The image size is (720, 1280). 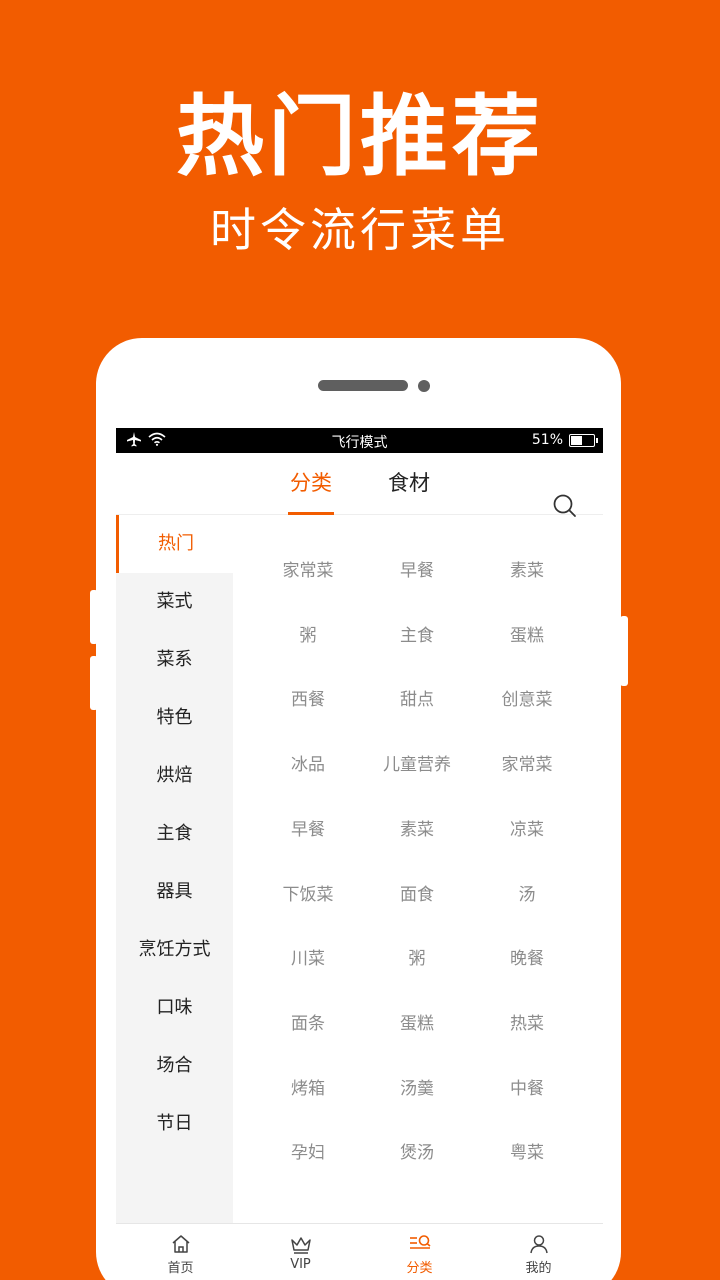 I want to click on category-cell: 孕妇, so click(x=308, y=1153).